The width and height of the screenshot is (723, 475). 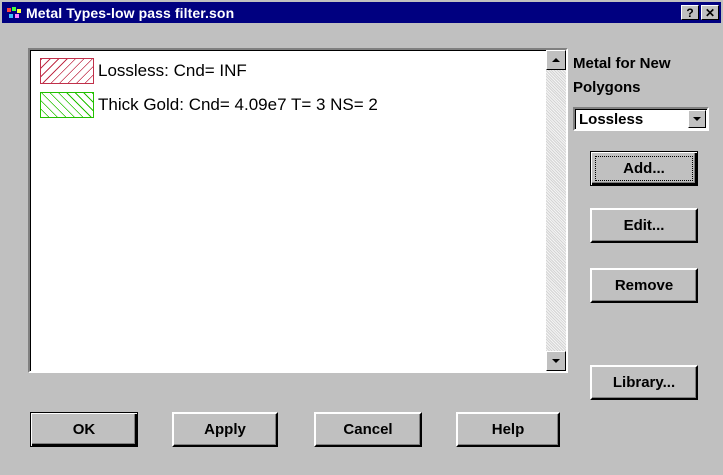 I want to click on selected-metal-value: Lossless, so click(x=611, y=119).